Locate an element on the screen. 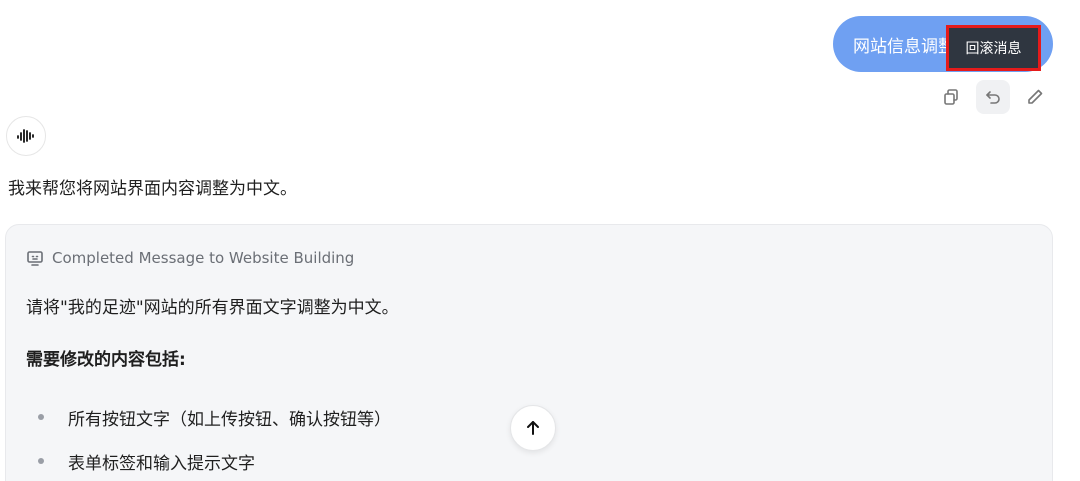  waveform-icon is located at coordinates (25, 136).